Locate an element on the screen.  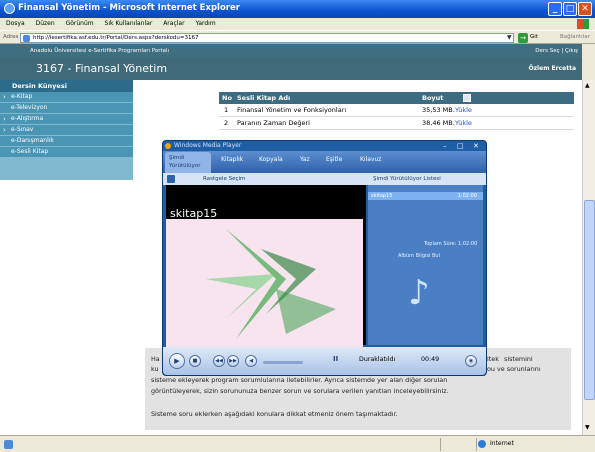
maximize-button: □ is located at coordinates (570, 9).